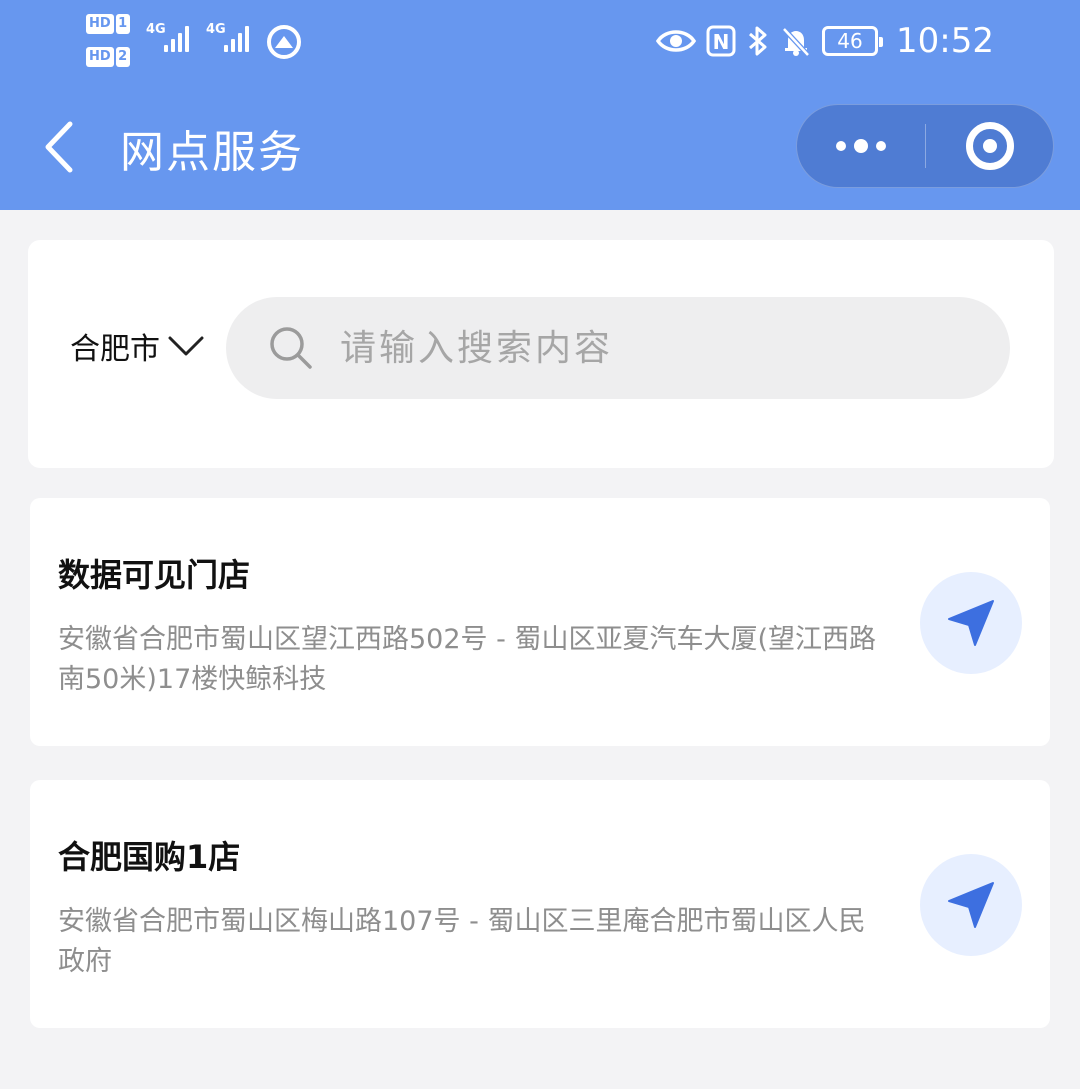 This screenshot has height=1089, width=1080. I want to click on city-label: 合肥市, so click(115, 349).